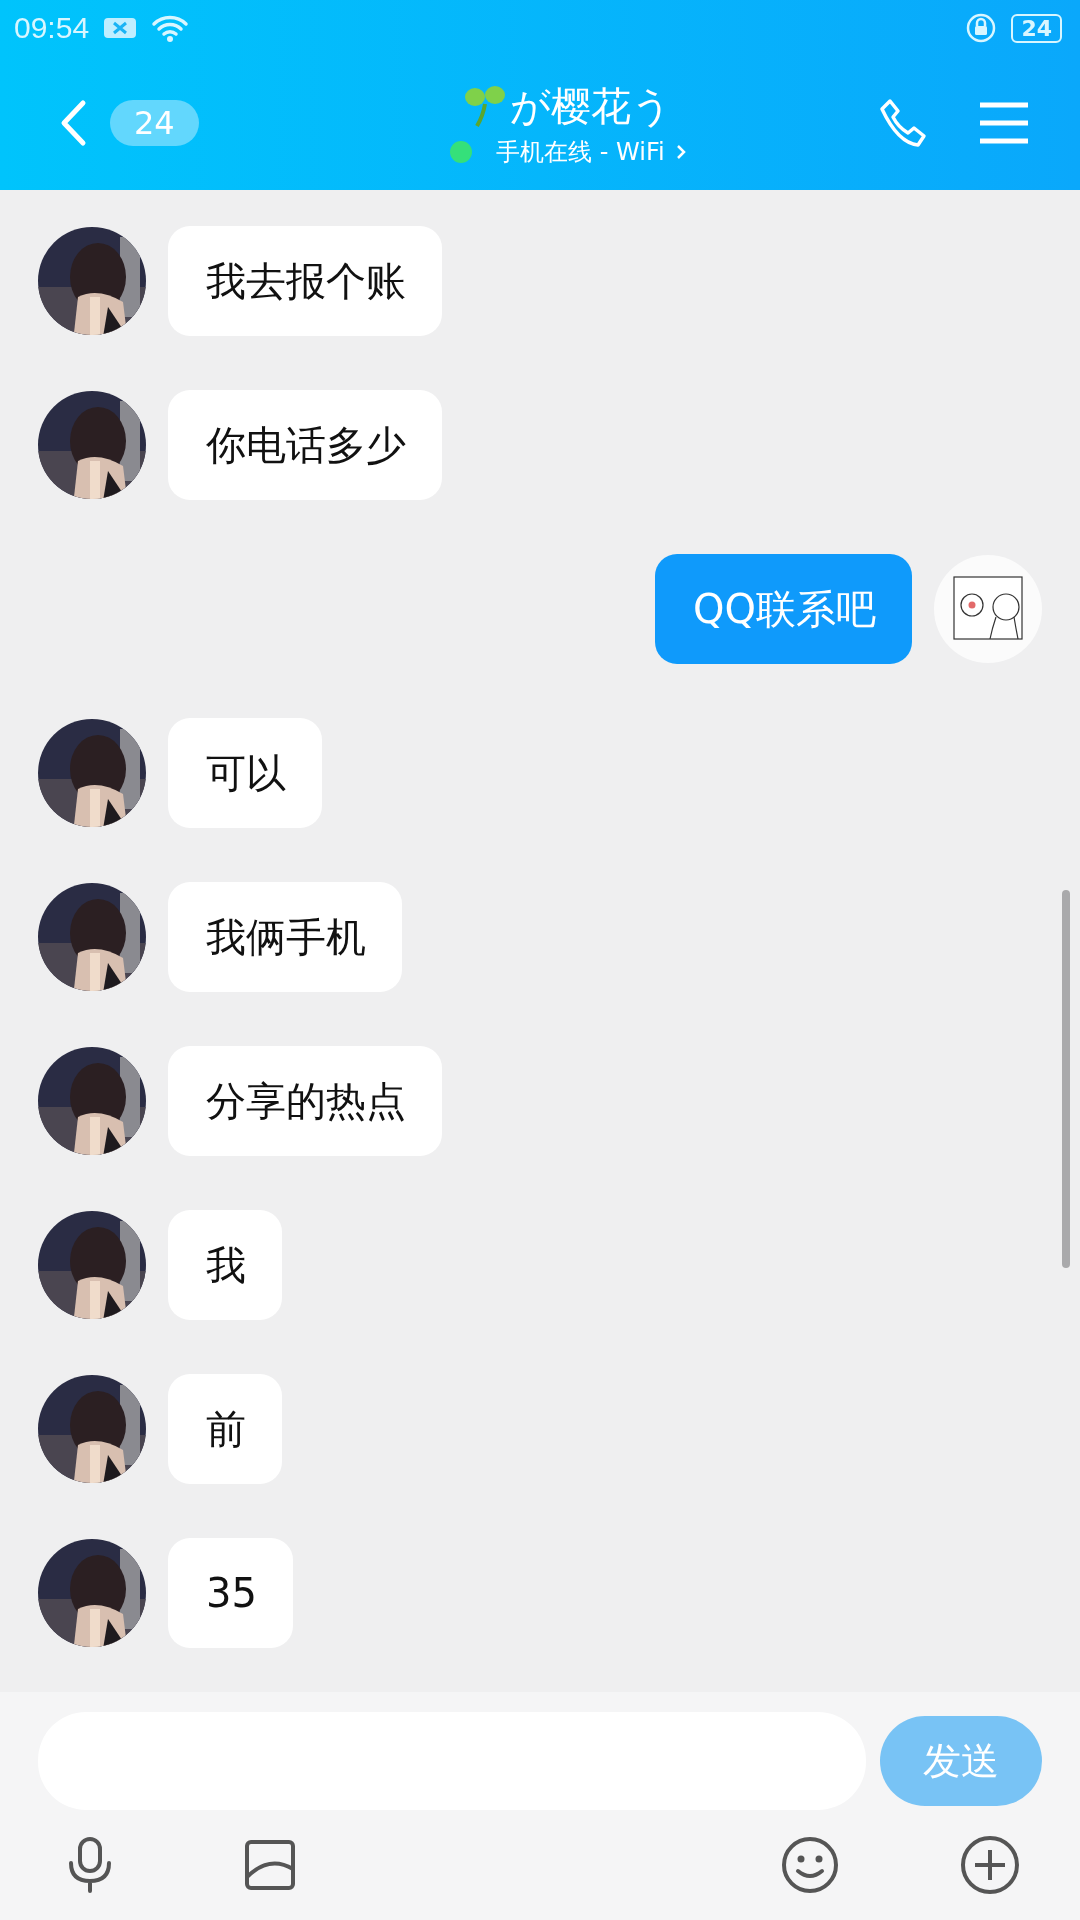 The image size is (1080, 1920). What do you see at coordinates (230, 1593) in the screenshot?
I see `message-bubble: 35` at bounding box center [230, 1593].